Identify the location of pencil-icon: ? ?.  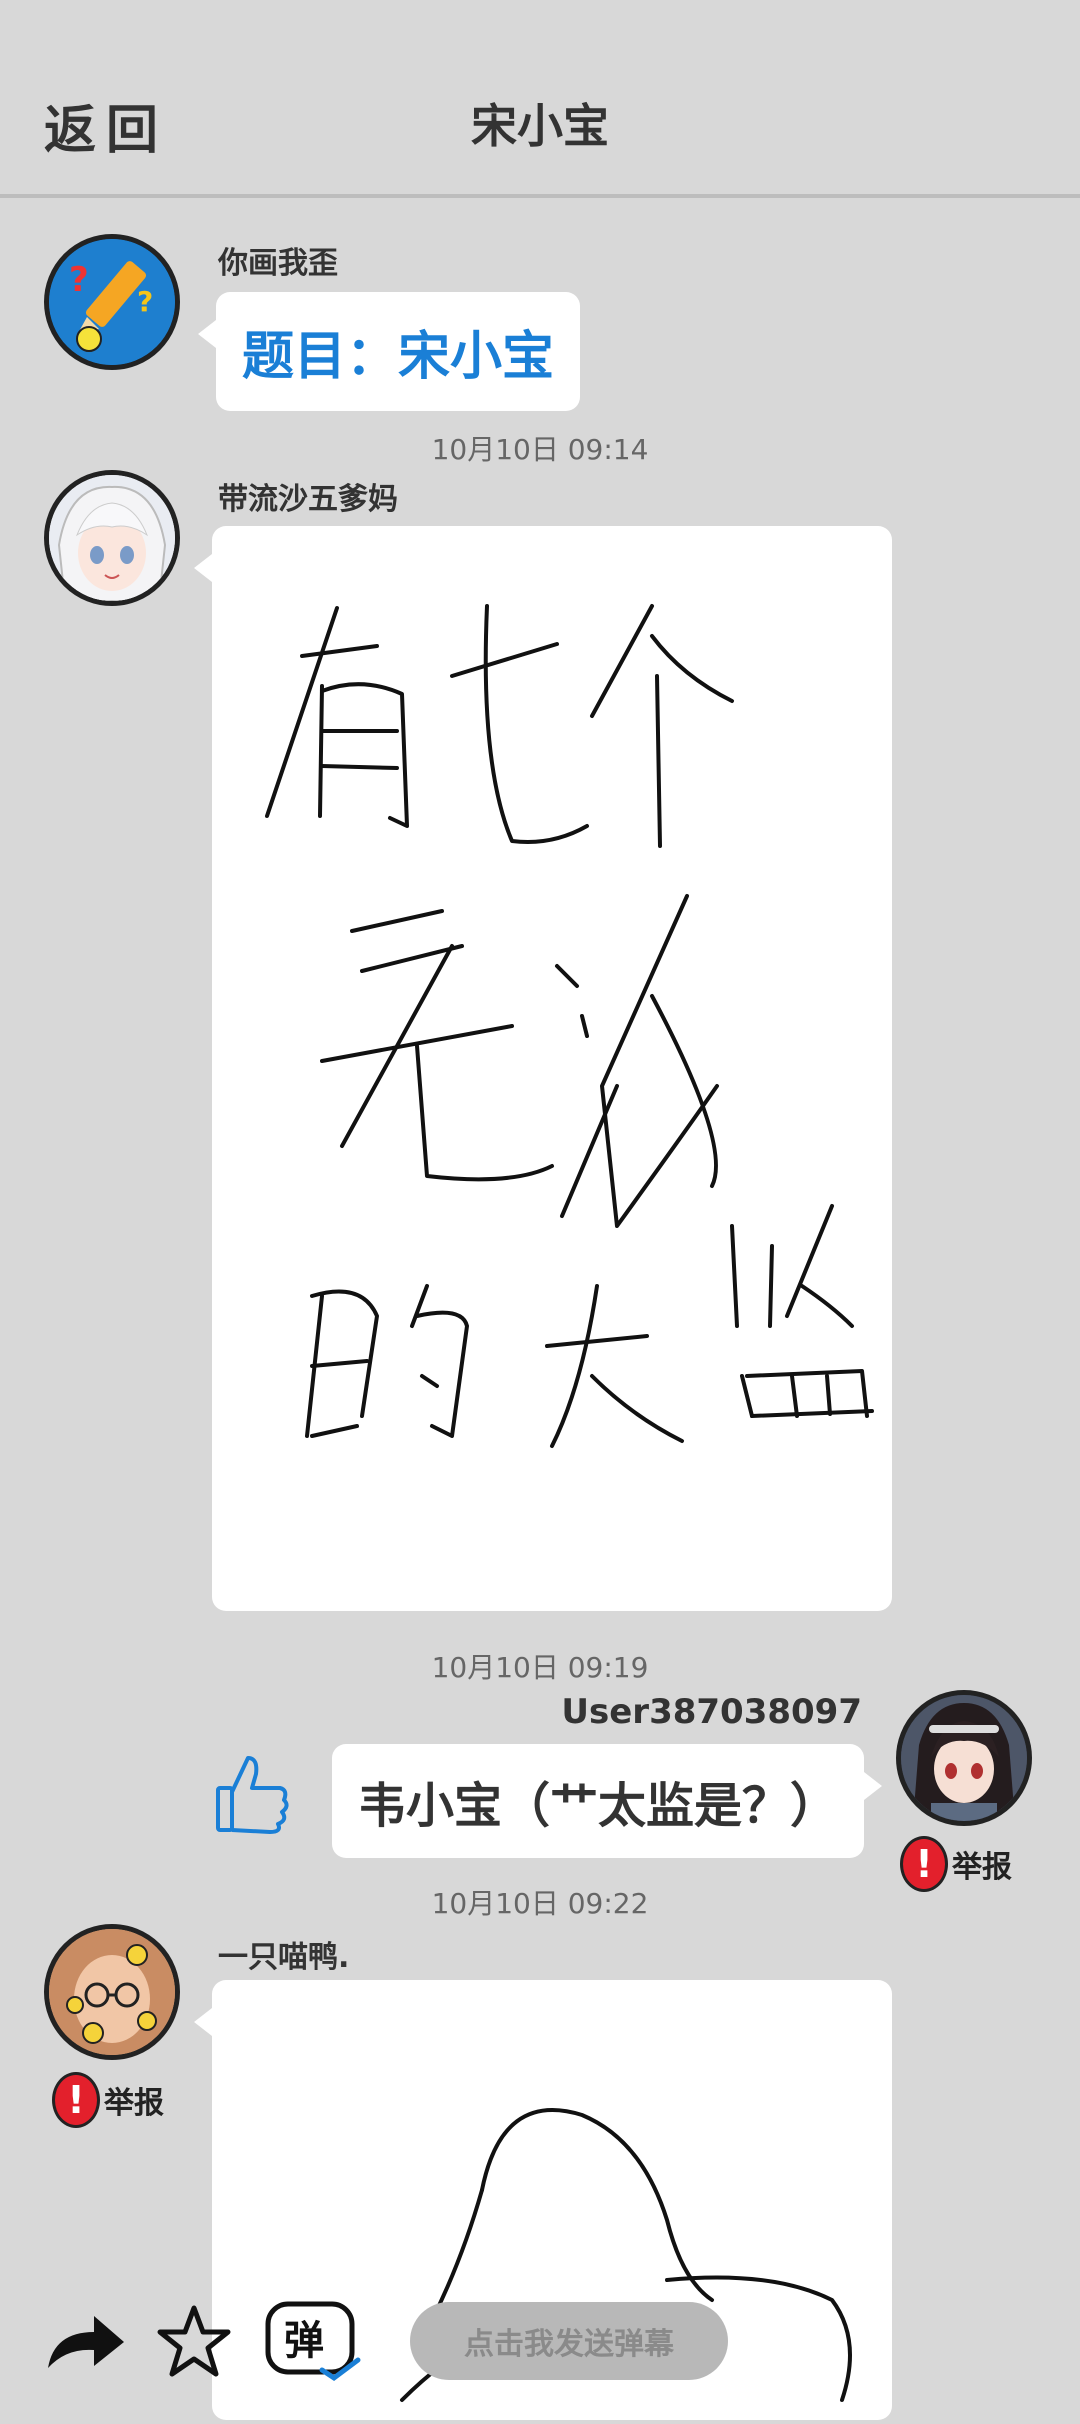
(112, 302).